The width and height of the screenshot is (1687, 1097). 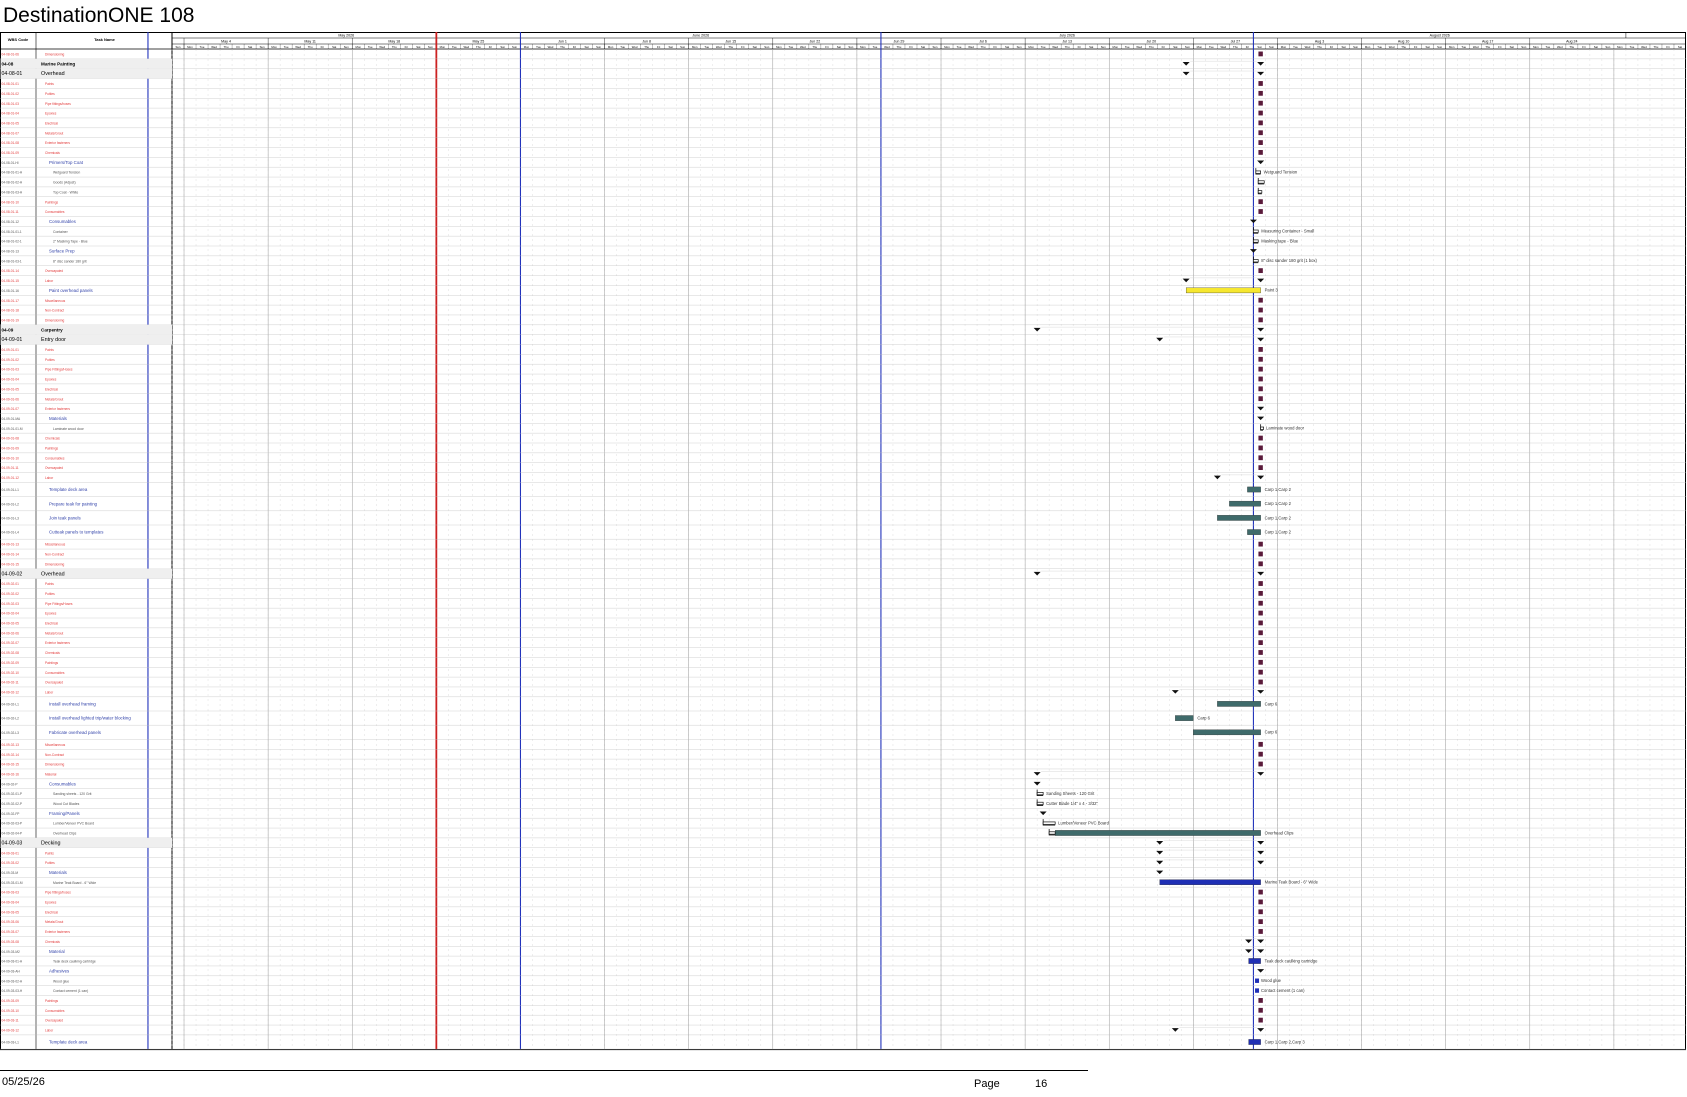 I want to click on row-wbs-code: 04-09-03-08, so click(x=11, y=942).